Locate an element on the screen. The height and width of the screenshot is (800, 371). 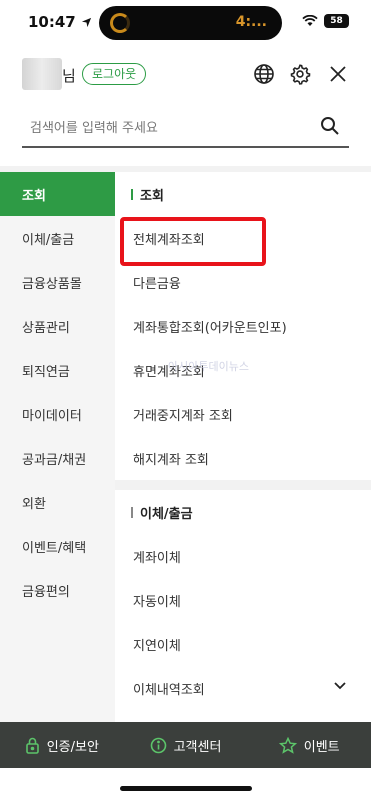
safe-area is located at coordinates (185, 784).